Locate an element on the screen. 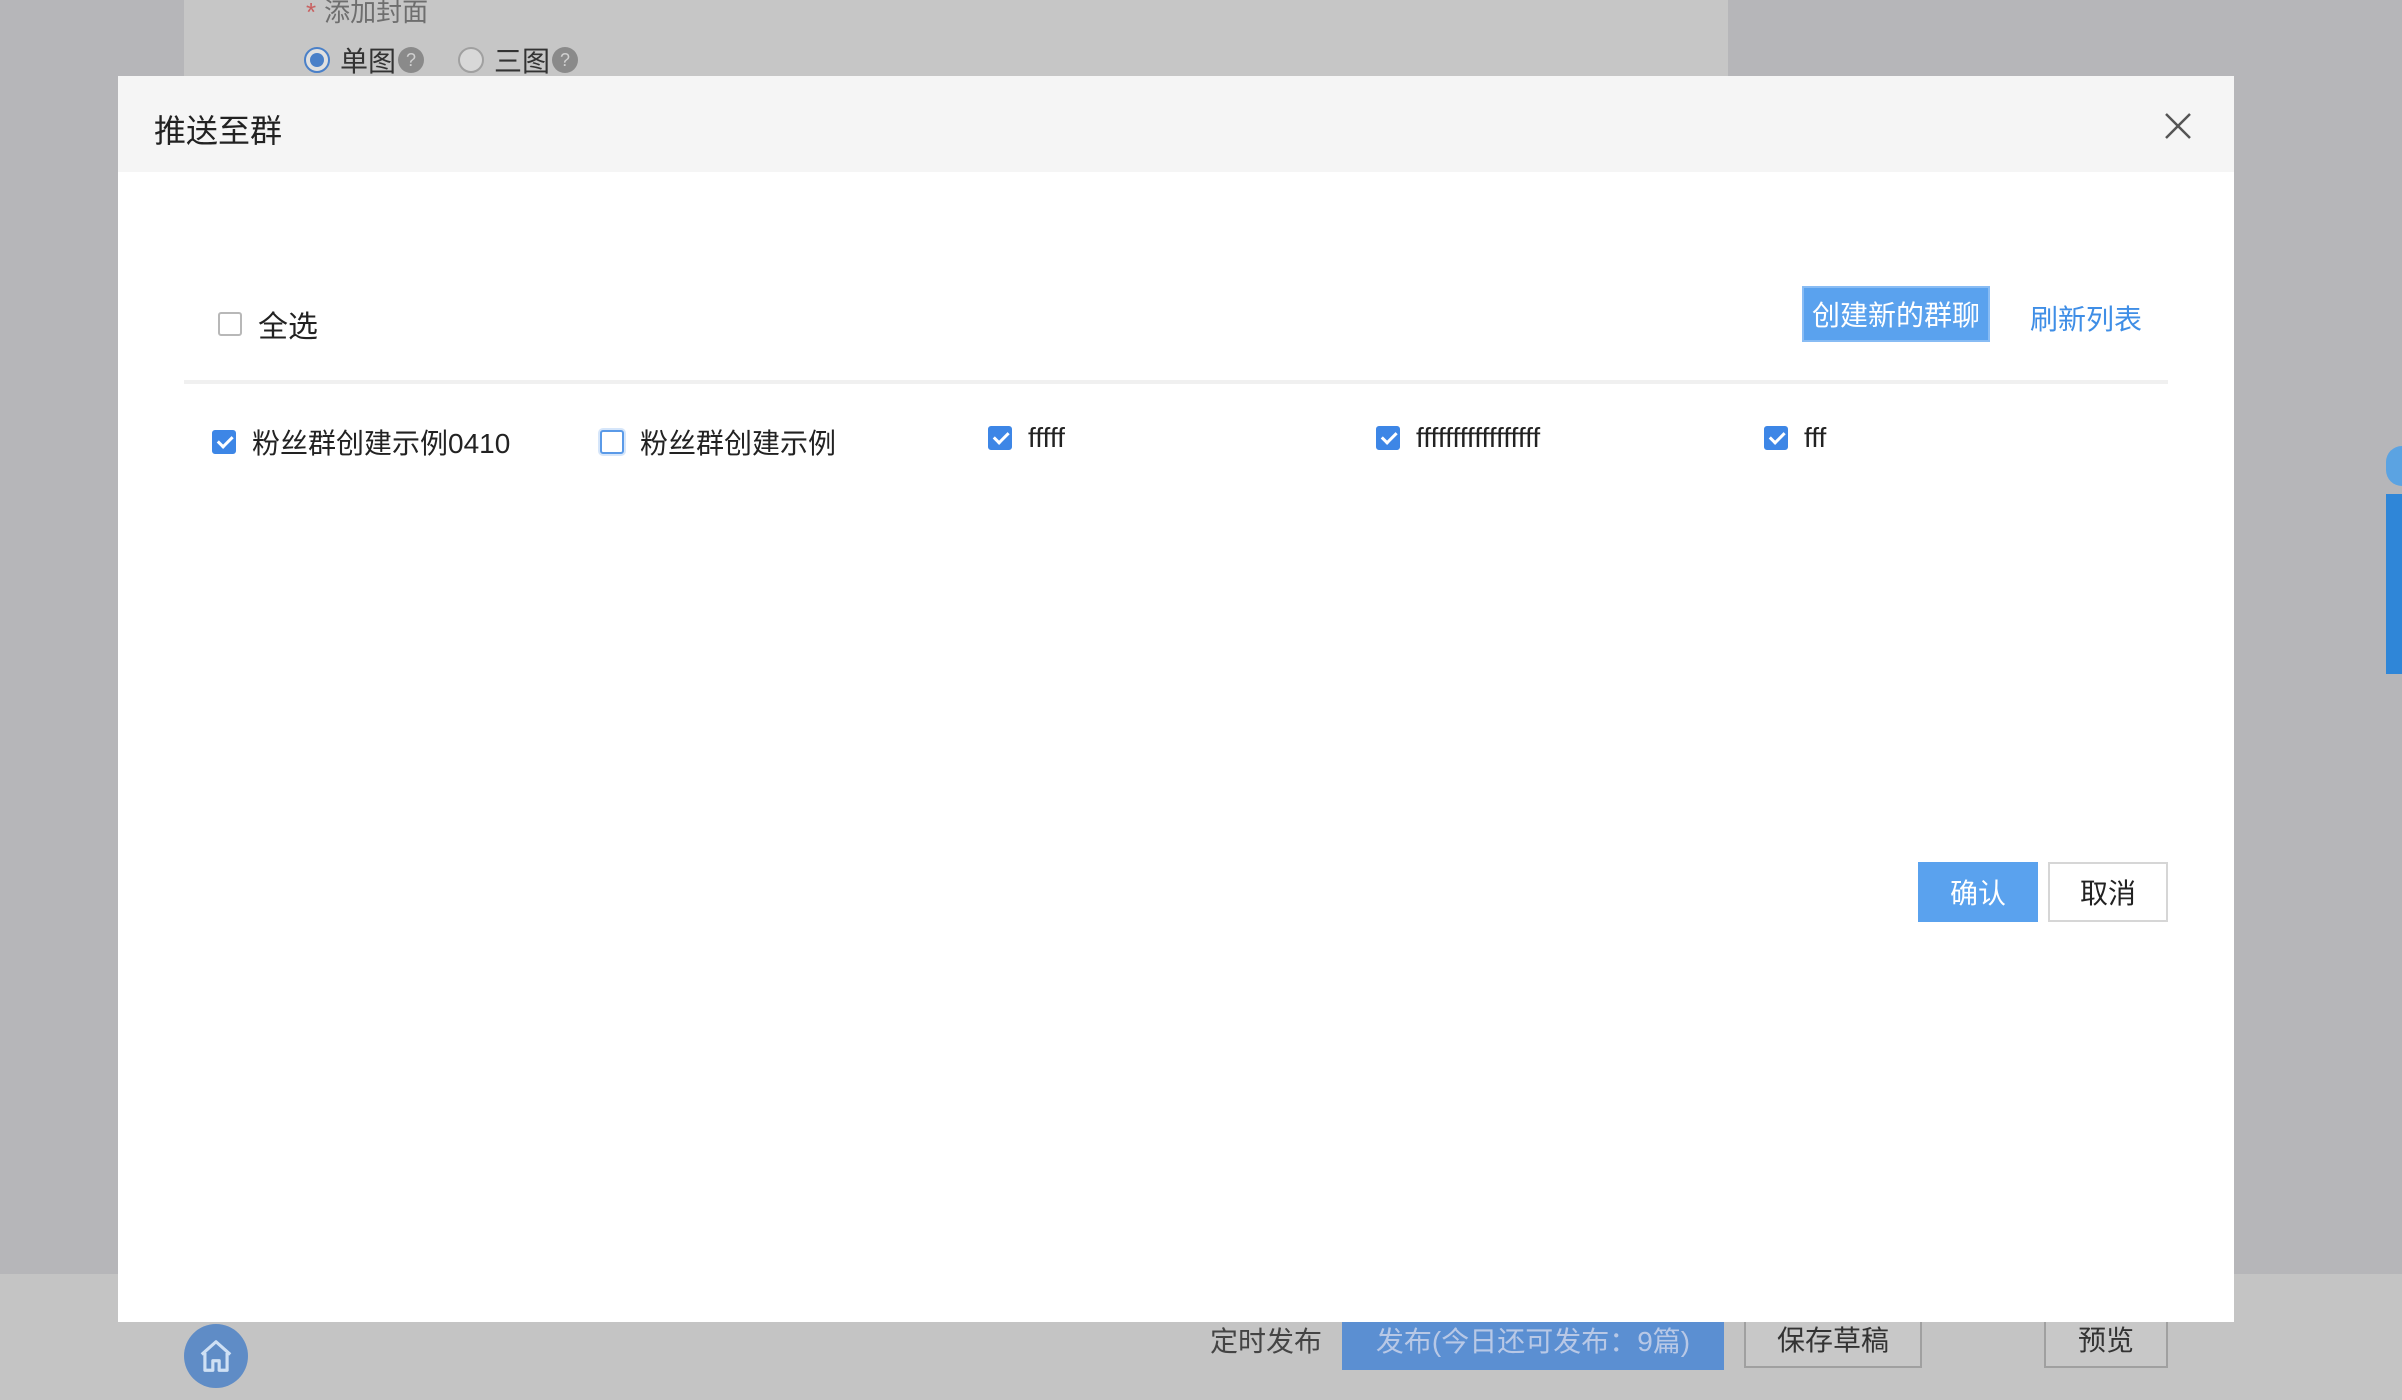  group-name: fffff is located at coordinates (1046, 437).